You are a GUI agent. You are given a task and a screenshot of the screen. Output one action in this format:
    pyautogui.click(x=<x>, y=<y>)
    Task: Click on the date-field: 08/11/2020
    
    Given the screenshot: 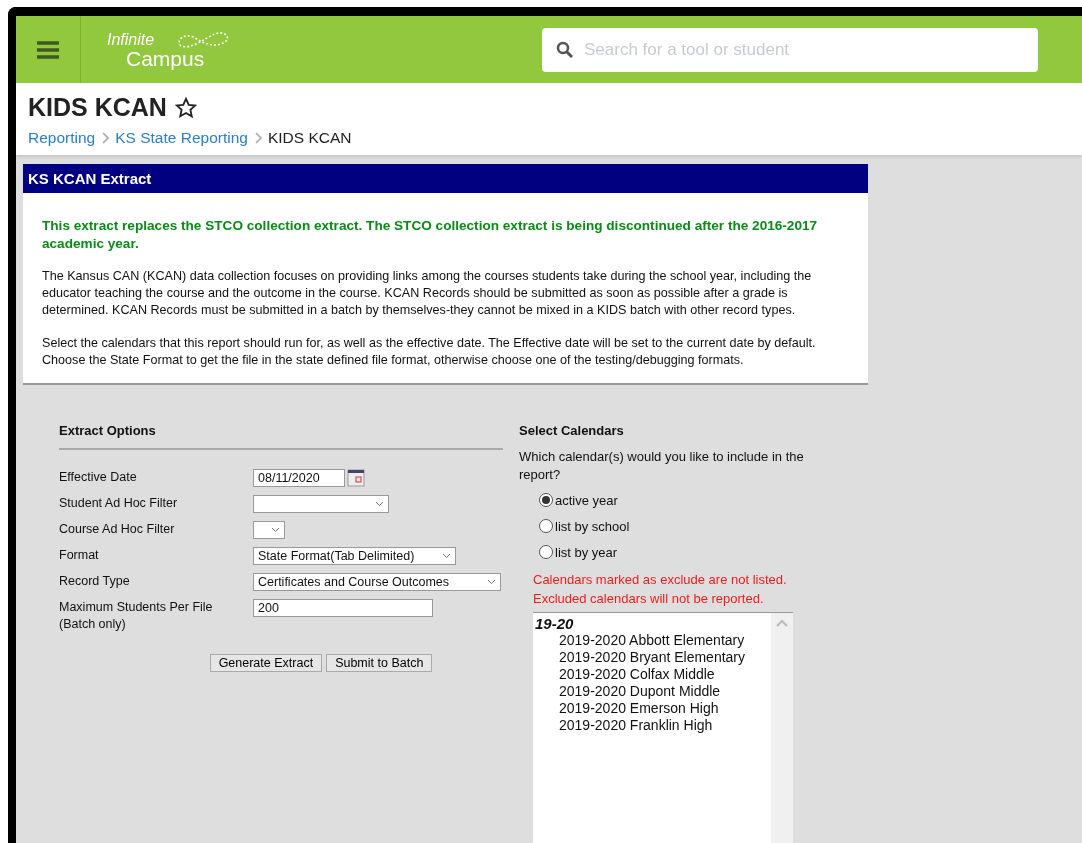 What is the action you would take?
    pyautogui.click(x=299, y=478)
    